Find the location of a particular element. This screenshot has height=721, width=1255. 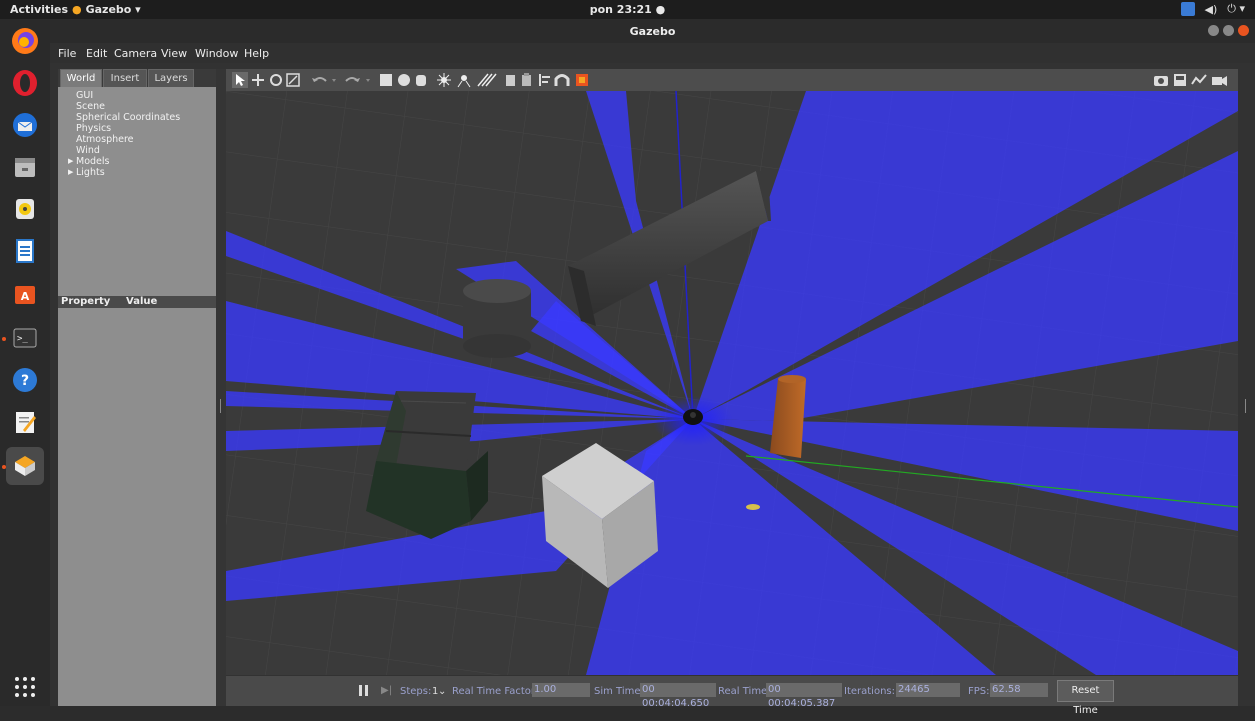

log-data-icon is located at coordinates (1180, 80).